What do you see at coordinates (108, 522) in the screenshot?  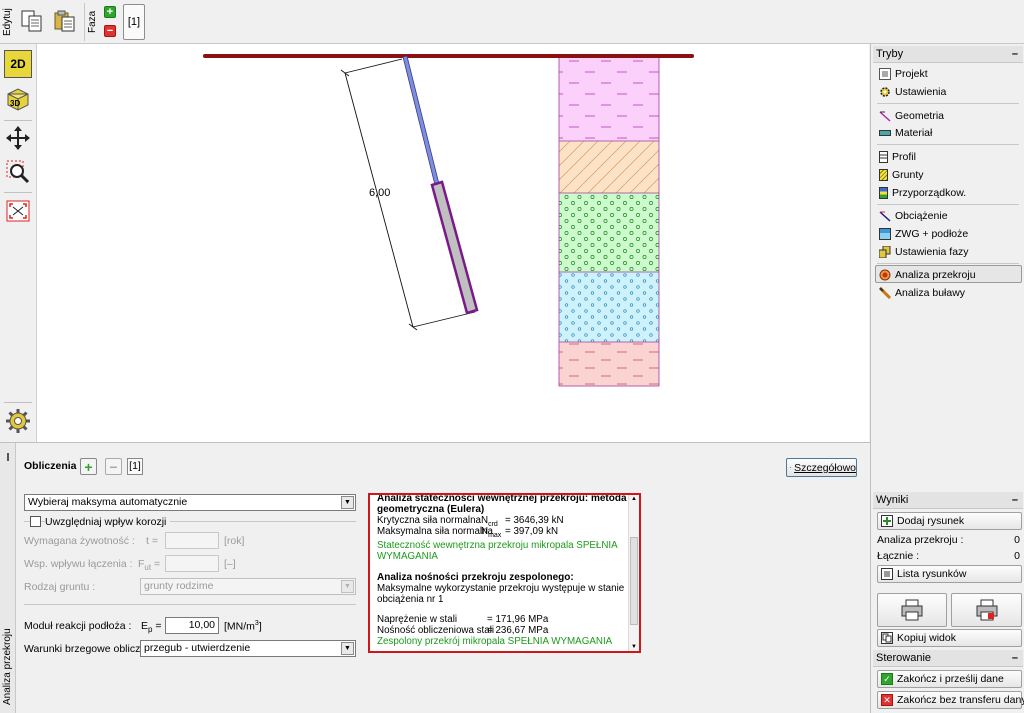 I see `corrosion-label: Uwzględniaj wpływ korozji` at bounding box center [108, 522].